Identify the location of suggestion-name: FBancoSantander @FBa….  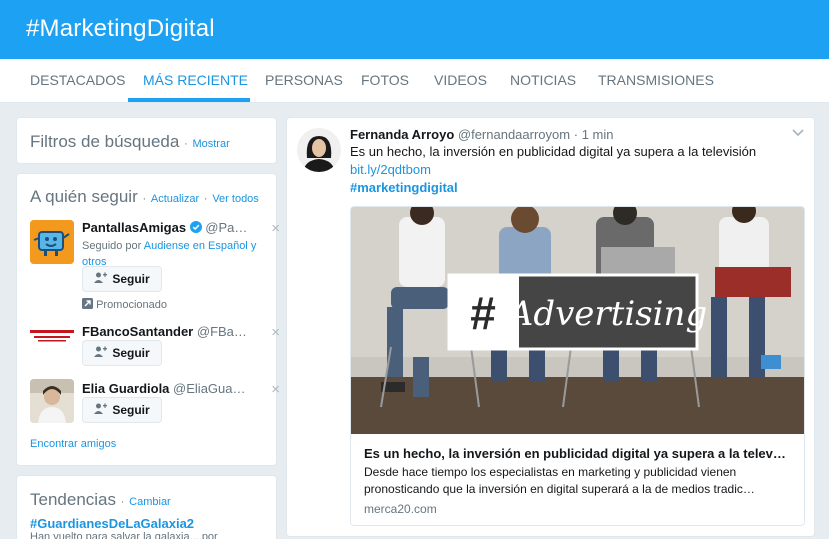
(164, 331).